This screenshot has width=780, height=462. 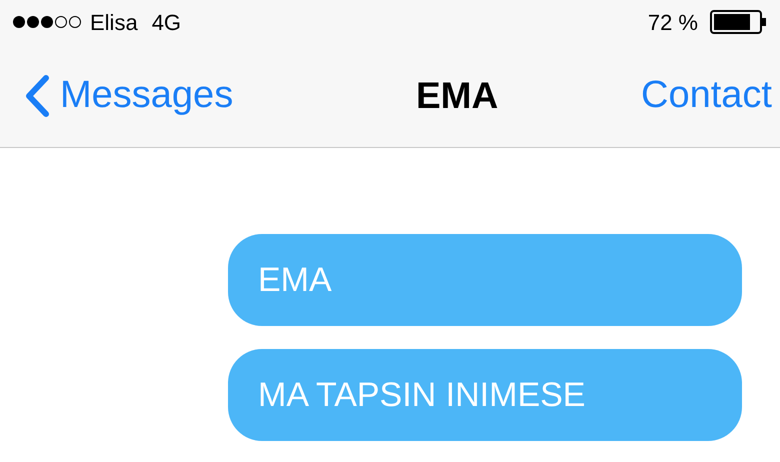 What do you see at coordinates (114, 22) in the screenshot?
I see `carrier-name: Elisa` at bounding box center [114, 22].